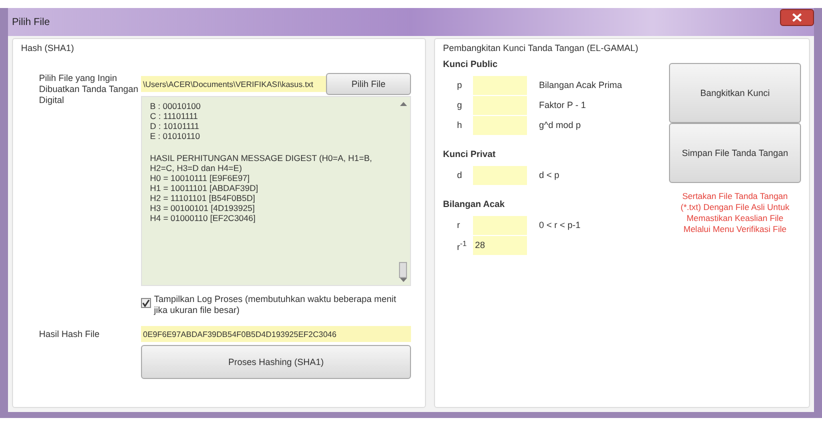 This screenshot has width=822, height=424. Describe the element at coordinates (233, 84) in the screenshot. I see `file-path-field: \Users\ACER\Documents\VERIFIKASI\kasus.txt` at that location.